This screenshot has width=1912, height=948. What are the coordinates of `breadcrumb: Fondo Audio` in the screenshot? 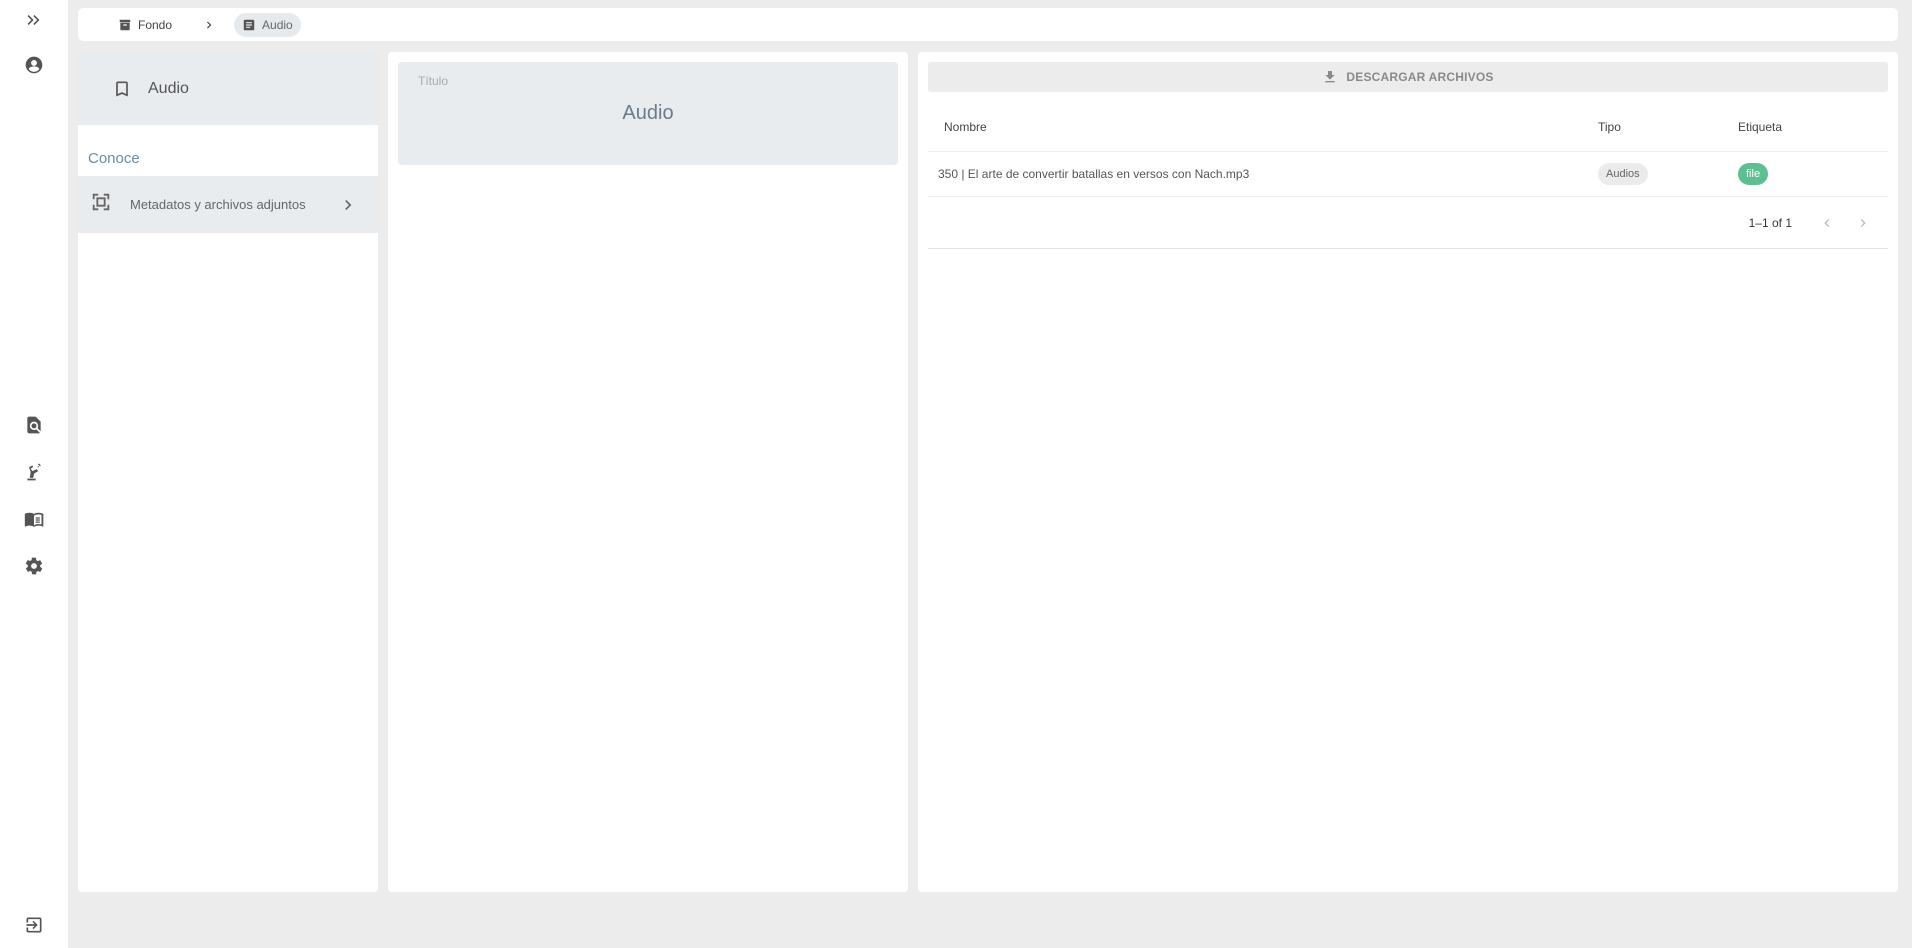 It's located at (988, 24).